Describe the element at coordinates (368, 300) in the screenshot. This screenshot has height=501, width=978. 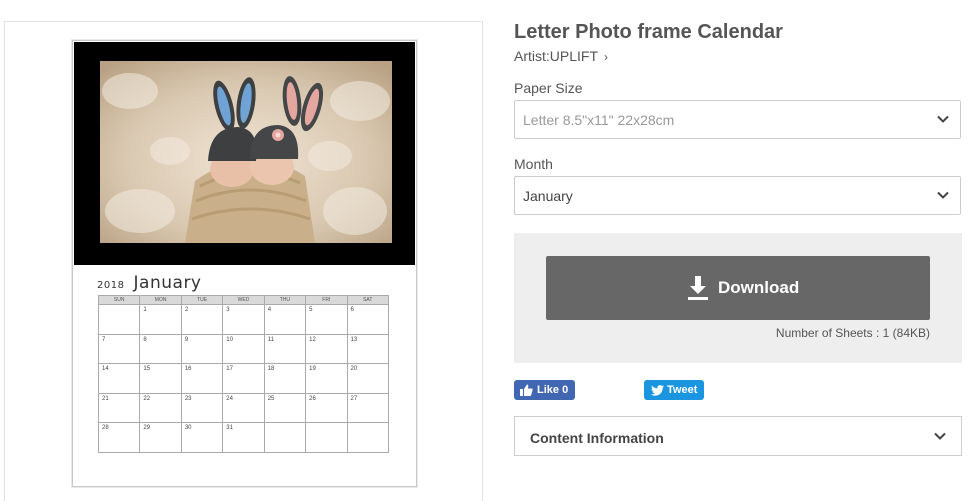
I see `weekday-header: SAT` at that location.